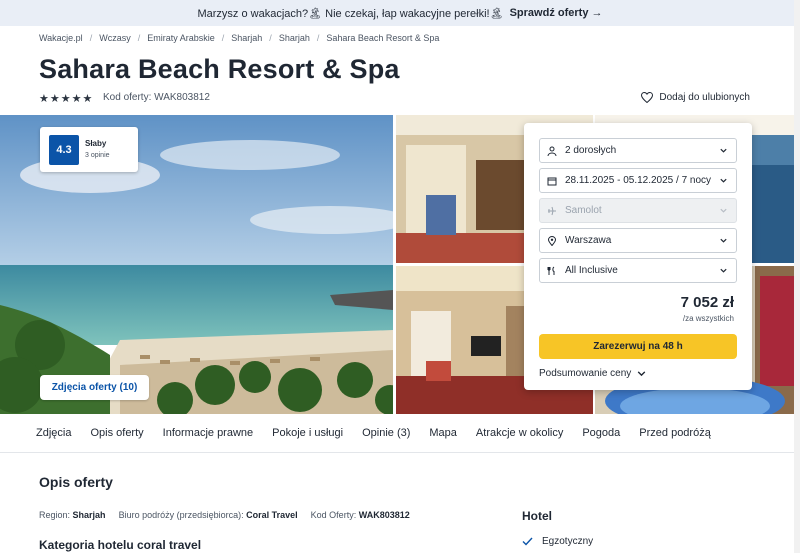  What do you see at coordinates (556, 13) in the screenshot?
I see `promo-link: Sprawdź oferty →` at bounding box center [556, 13].